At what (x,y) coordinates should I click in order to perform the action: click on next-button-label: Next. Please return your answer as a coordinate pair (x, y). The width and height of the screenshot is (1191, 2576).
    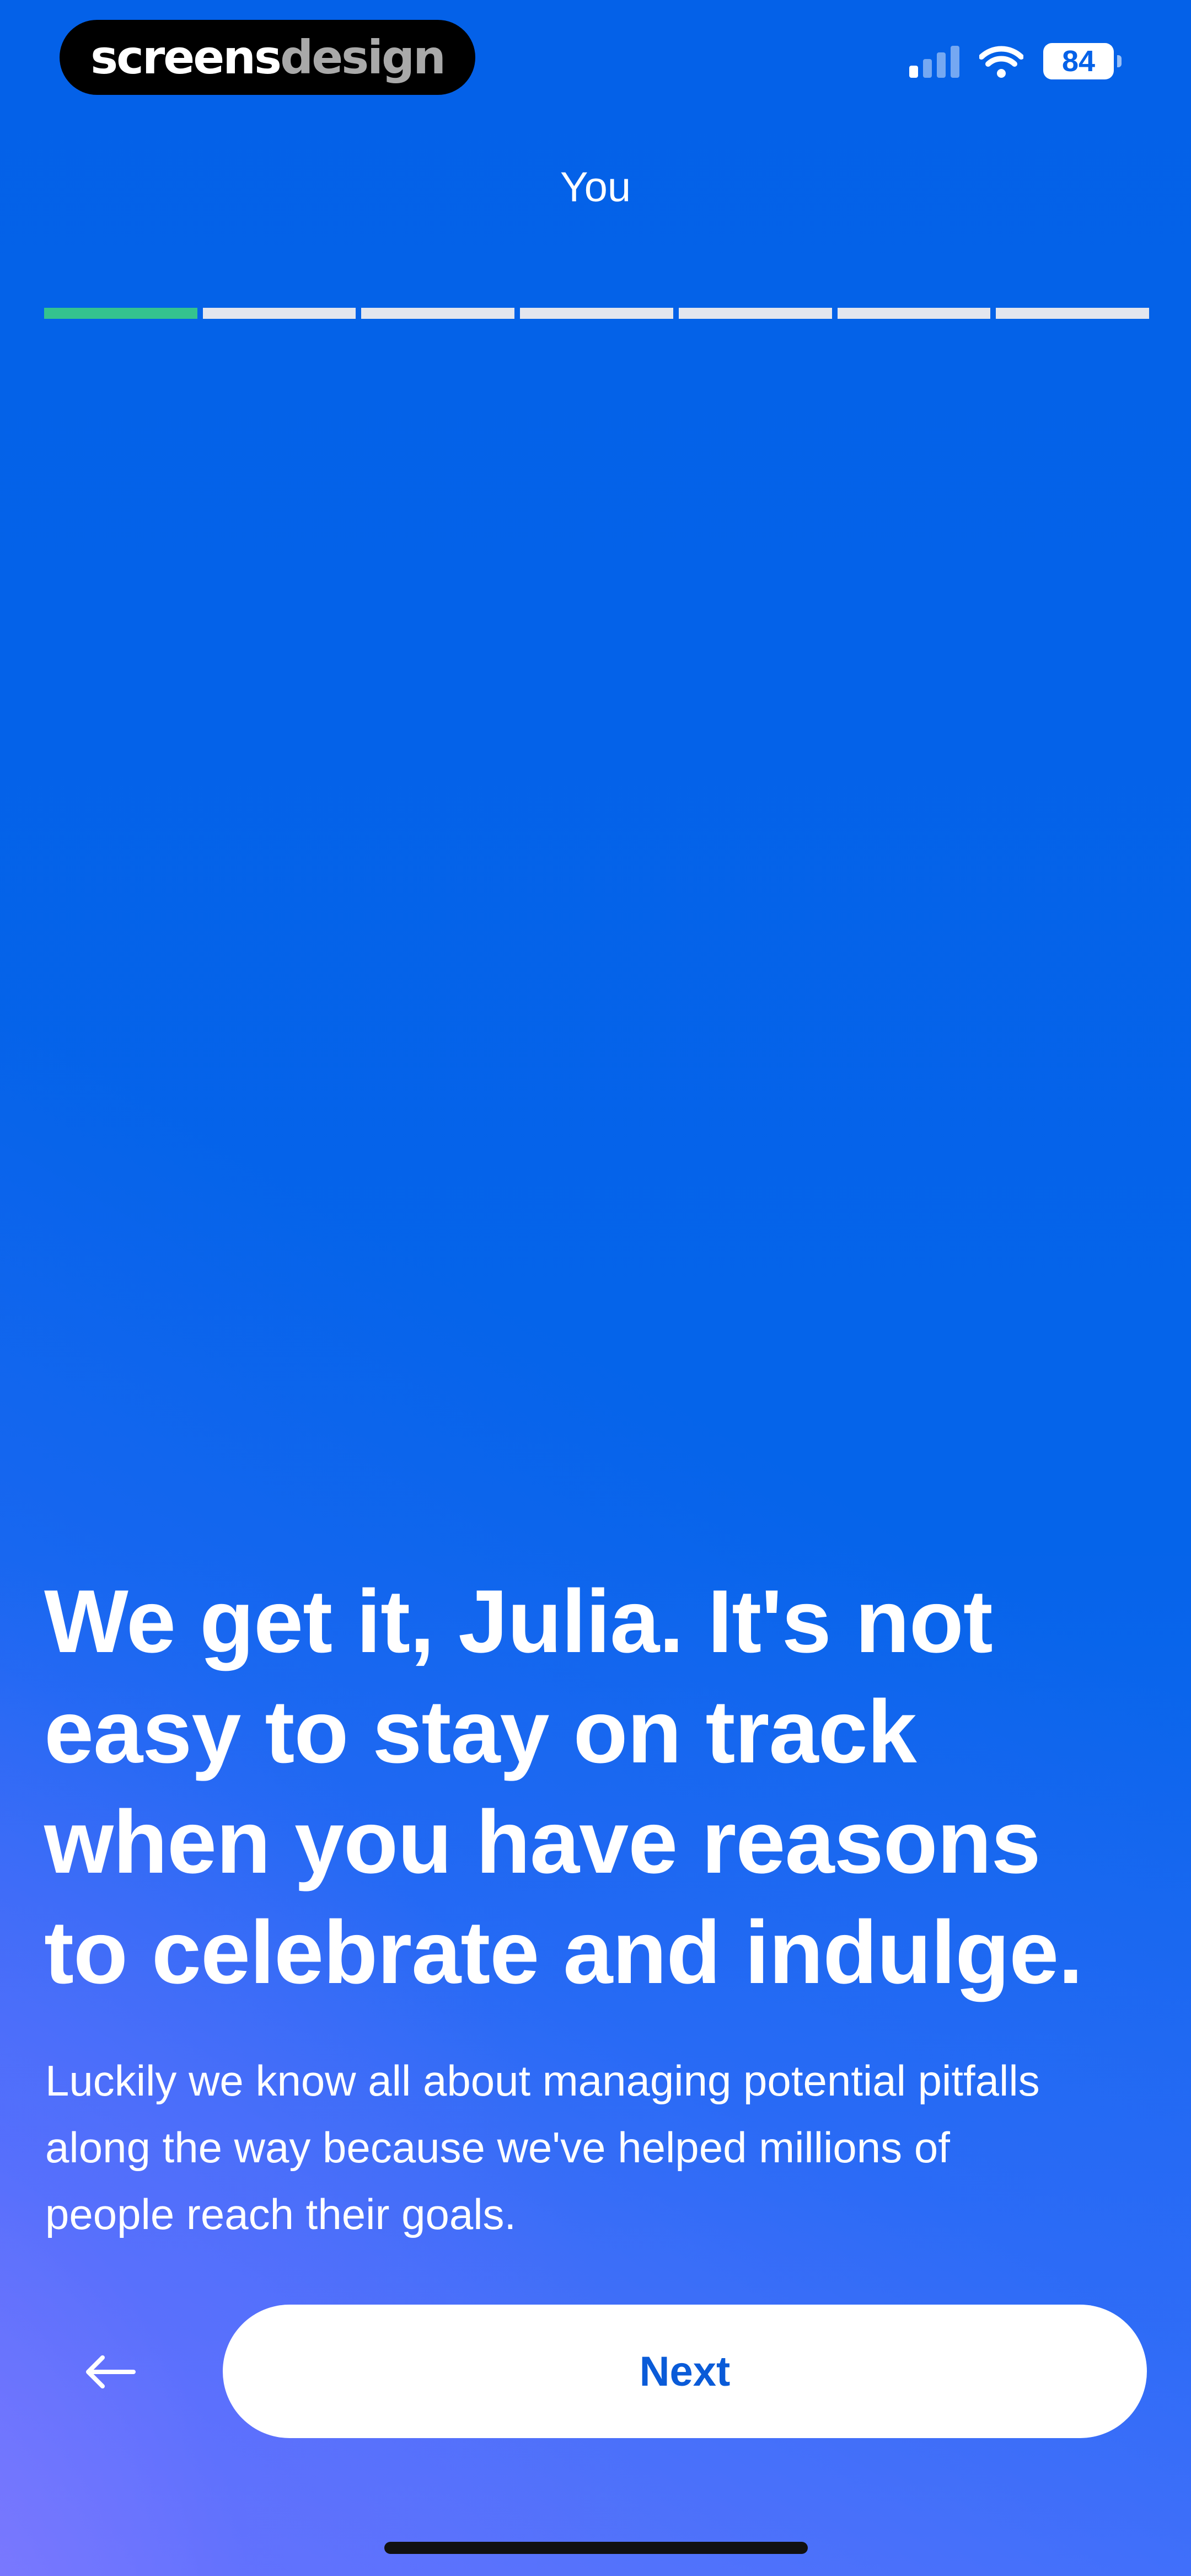
    Looking at the image, I should click on (685, 2371).